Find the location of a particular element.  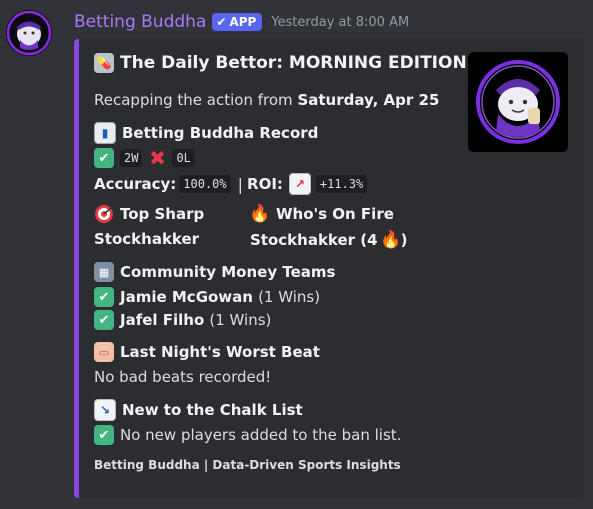

app-badge-label: APP is located at coordinates (243, 22).